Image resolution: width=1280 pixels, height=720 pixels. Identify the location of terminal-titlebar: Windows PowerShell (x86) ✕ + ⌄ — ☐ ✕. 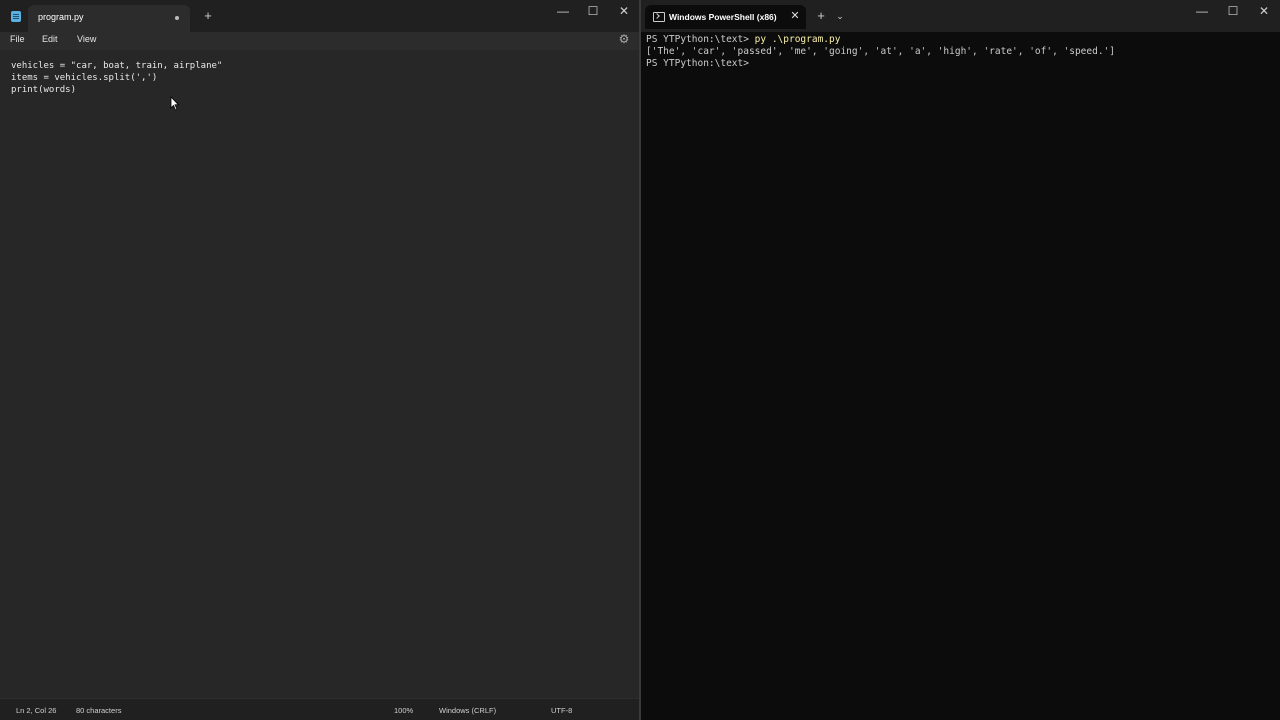
(960, 16).